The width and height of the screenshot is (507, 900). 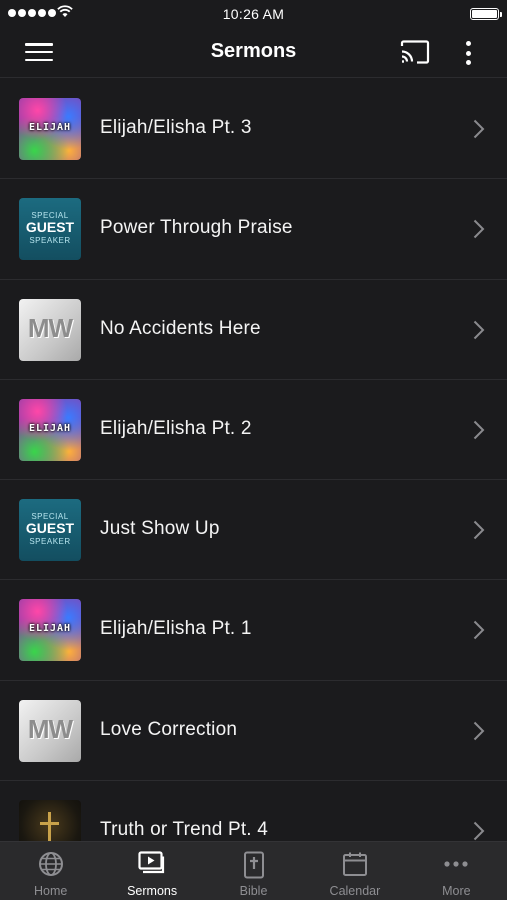 I want to click on hamburger-menu-icon, so click(x=39, y=52).